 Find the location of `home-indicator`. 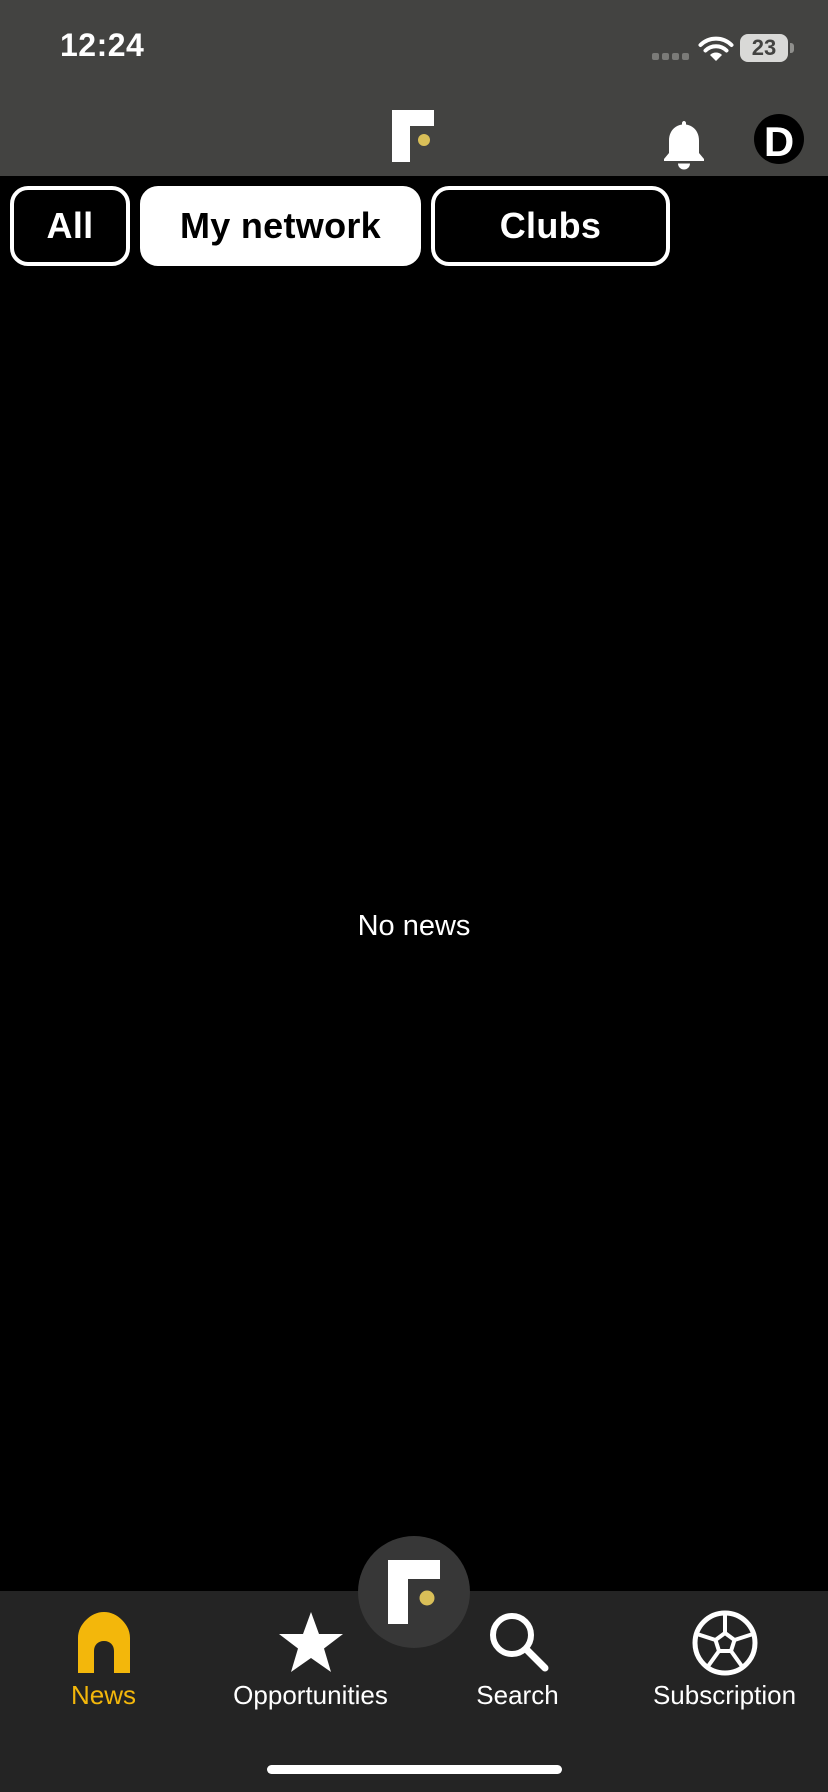

home-indicator is located at coordinates (414, 1769).